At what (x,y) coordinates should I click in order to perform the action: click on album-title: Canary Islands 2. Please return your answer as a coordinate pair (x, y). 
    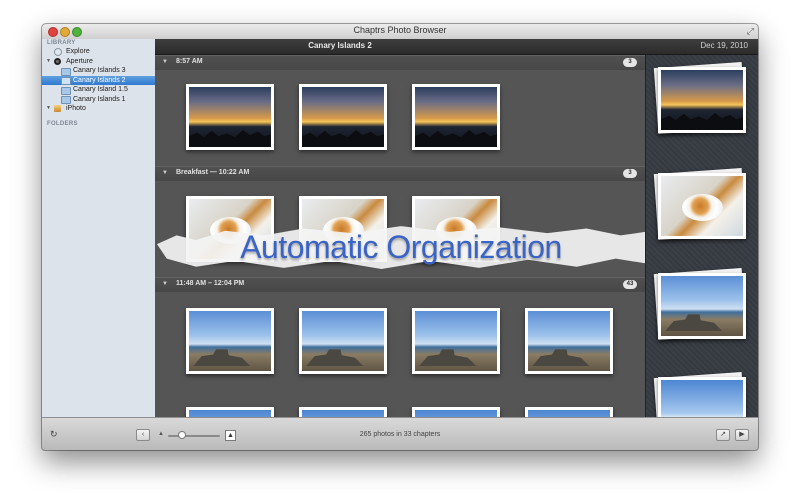
    Looking at the image, I should click on (340, 45).